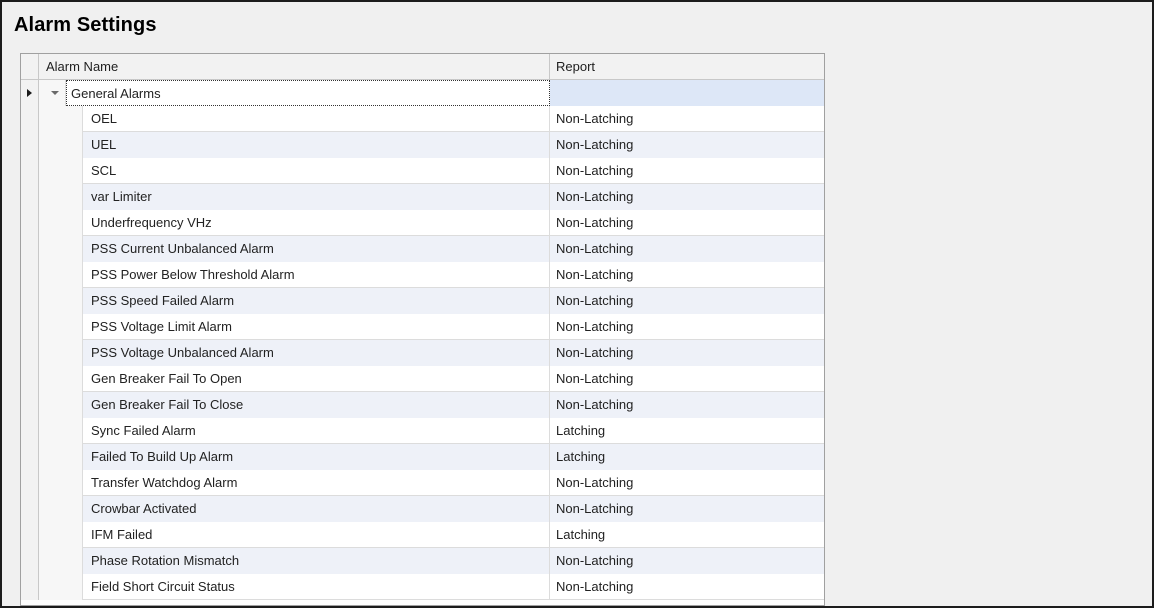 This screenshot has width=1154, height=608. I want to click on table-row: Field Short Circuit Status Non-Latching, so click(422, 587).